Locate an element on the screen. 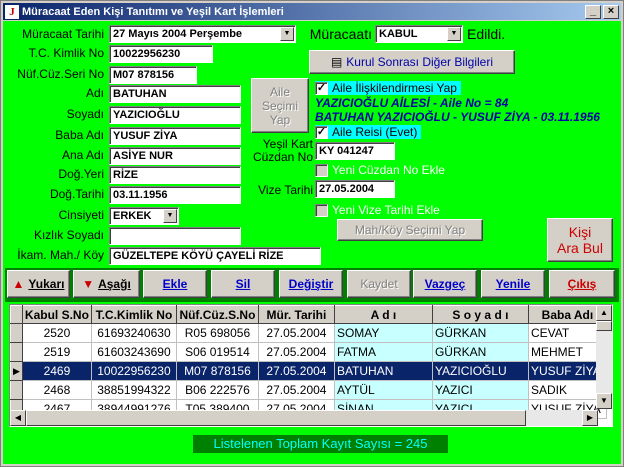 This screenshot has width=624, height=467. asagi-button: ▼ Aşağı is located at coordinates (106, 284).